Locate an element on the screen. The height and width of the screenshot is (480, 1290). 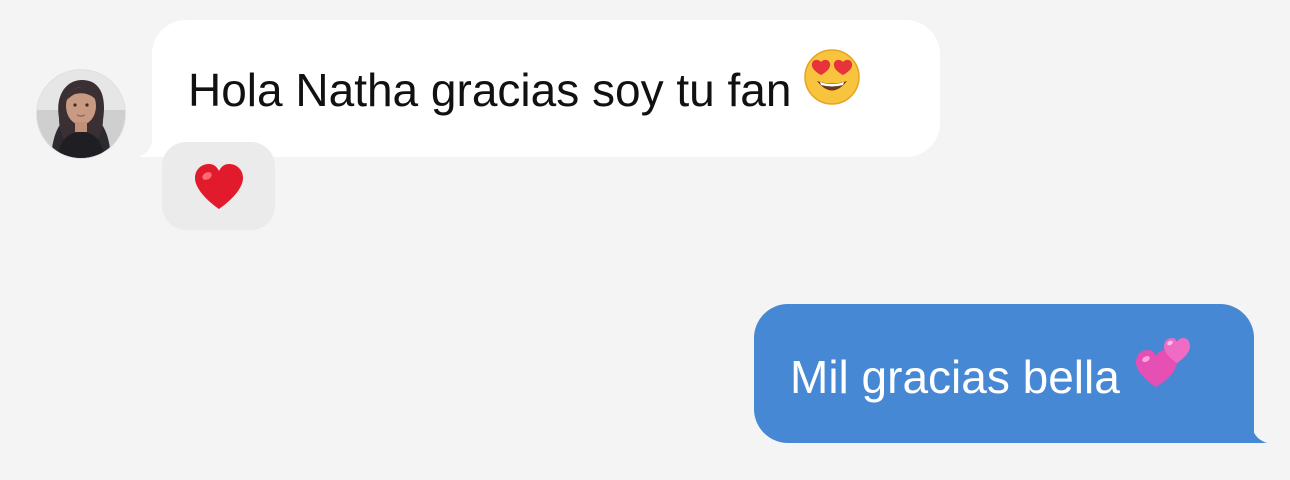
incoming-message: Hola Natha gracias soy tu fan is located at coordinates (524, 88).